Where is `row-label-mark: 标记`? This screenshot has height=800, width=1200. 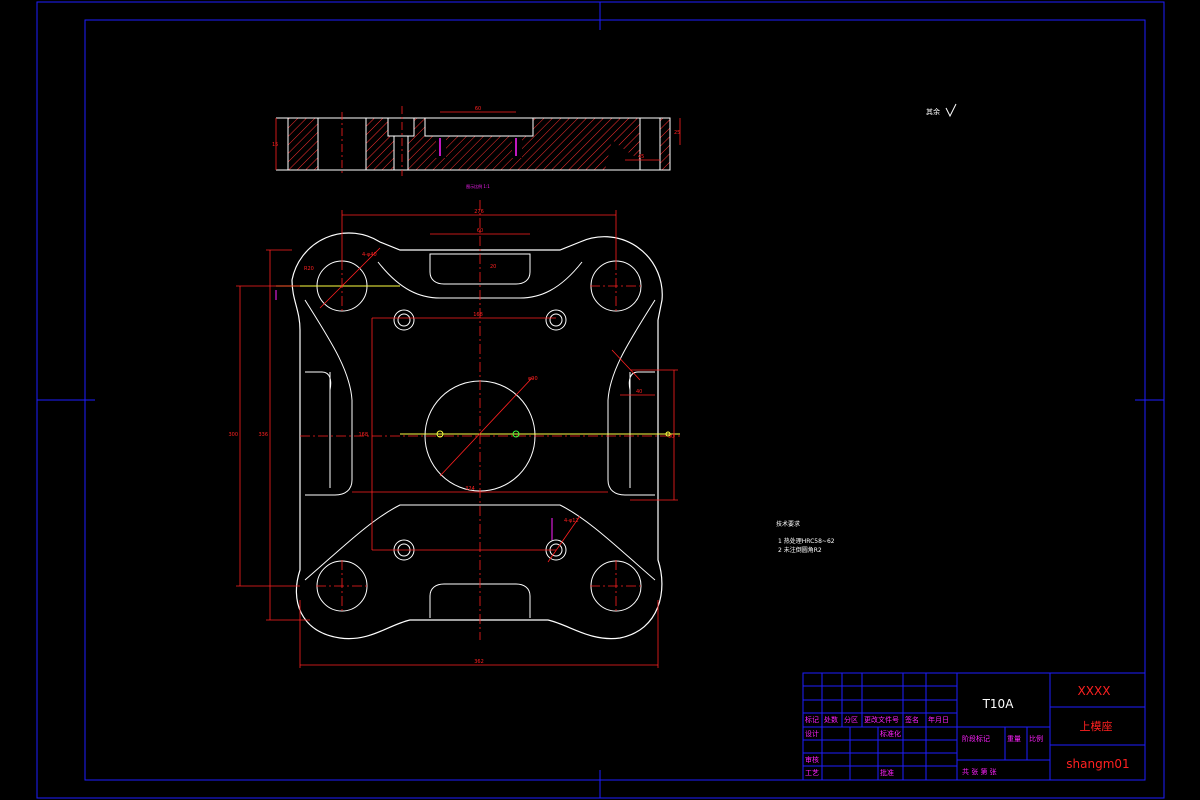
row-label-mark: 标记 is located at coordinates (812, 719).